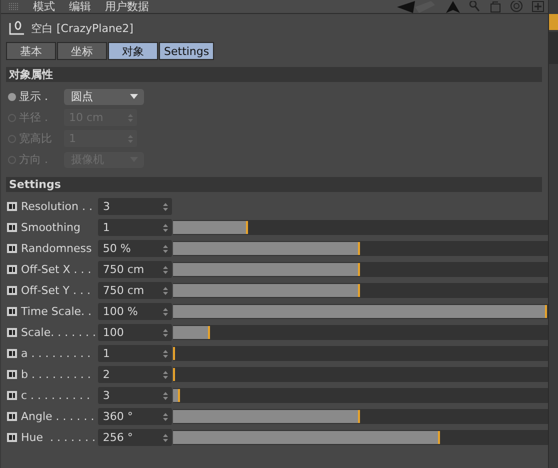 The image size is (558, 468). Describe the element at coordinates (135, 437) in the screenshot. I see `number-field: 256 °` at that location.